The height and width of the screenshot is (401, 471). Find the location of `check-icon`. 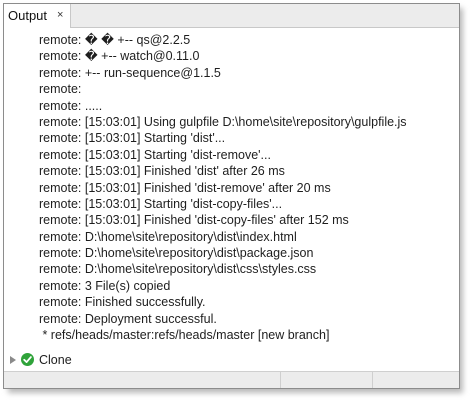

check-icon is located at coordinates (27, 359).